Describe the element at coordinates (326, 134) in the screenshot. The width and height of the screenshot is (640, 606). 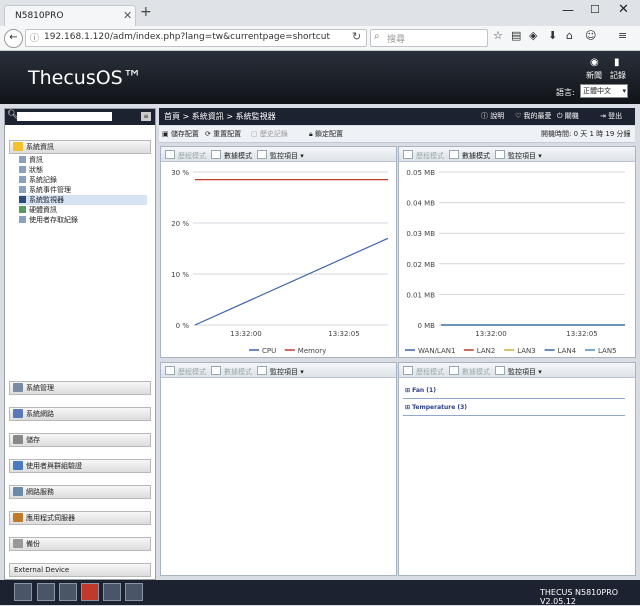
I see `lock-config-button: 🔒︎ 鎖定配置` at that location.